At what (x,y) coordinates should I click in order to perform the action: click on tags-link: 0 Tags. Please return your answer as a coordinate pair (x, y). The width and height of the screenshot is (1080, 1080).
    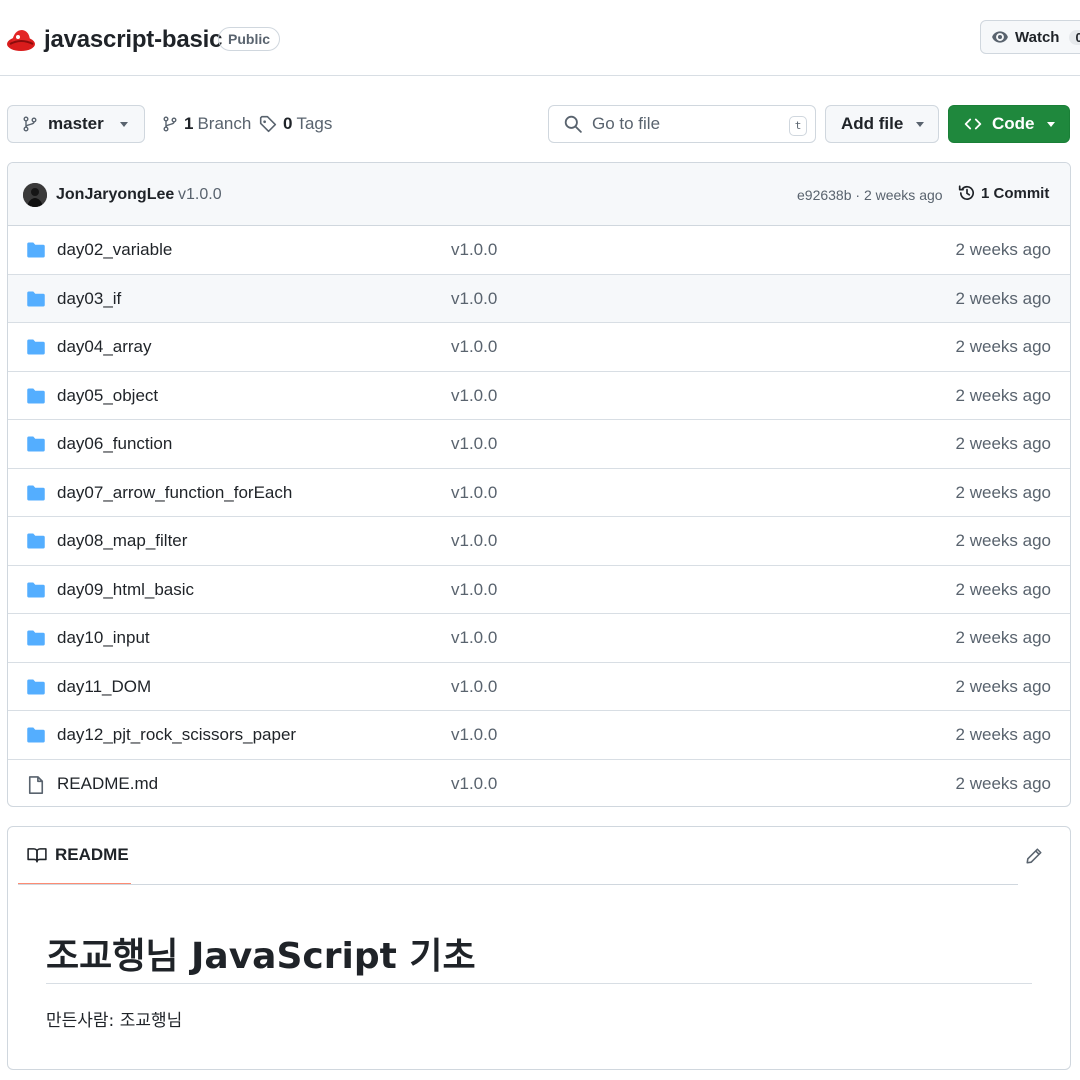
    Looking at the image, I should click on (295, 124).